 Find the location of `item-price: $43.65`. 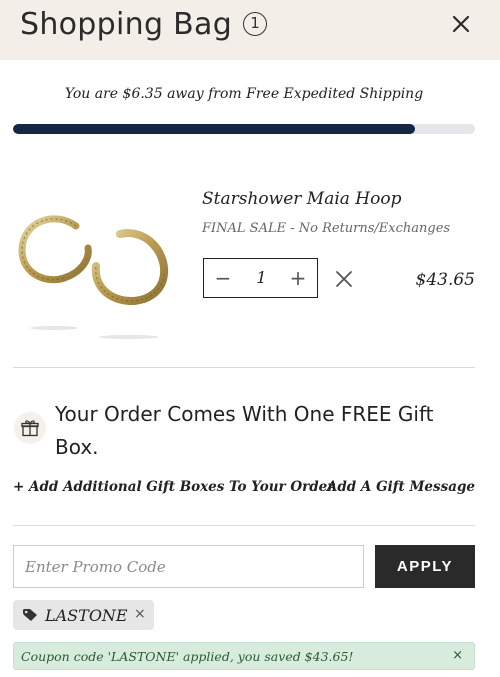

item-price: $43.65 is located at coordinates (445, 280).